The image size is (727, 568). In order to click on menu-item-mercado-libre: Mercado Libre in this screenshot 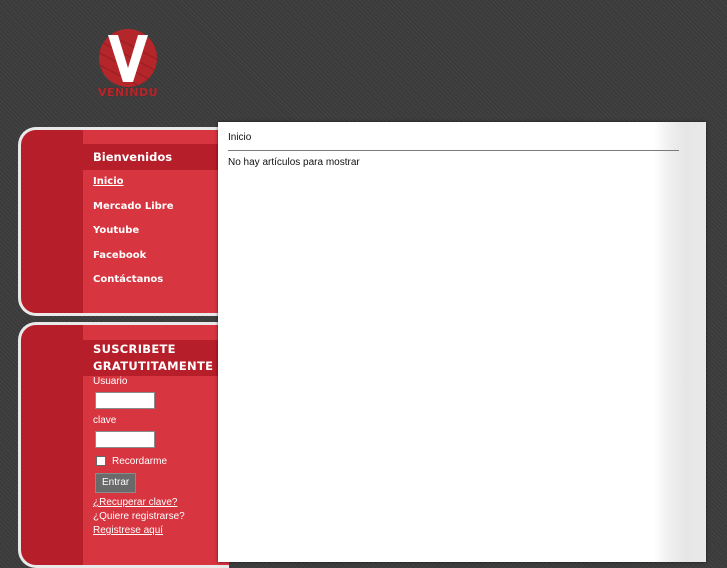, I will do `click(156, 207)`.